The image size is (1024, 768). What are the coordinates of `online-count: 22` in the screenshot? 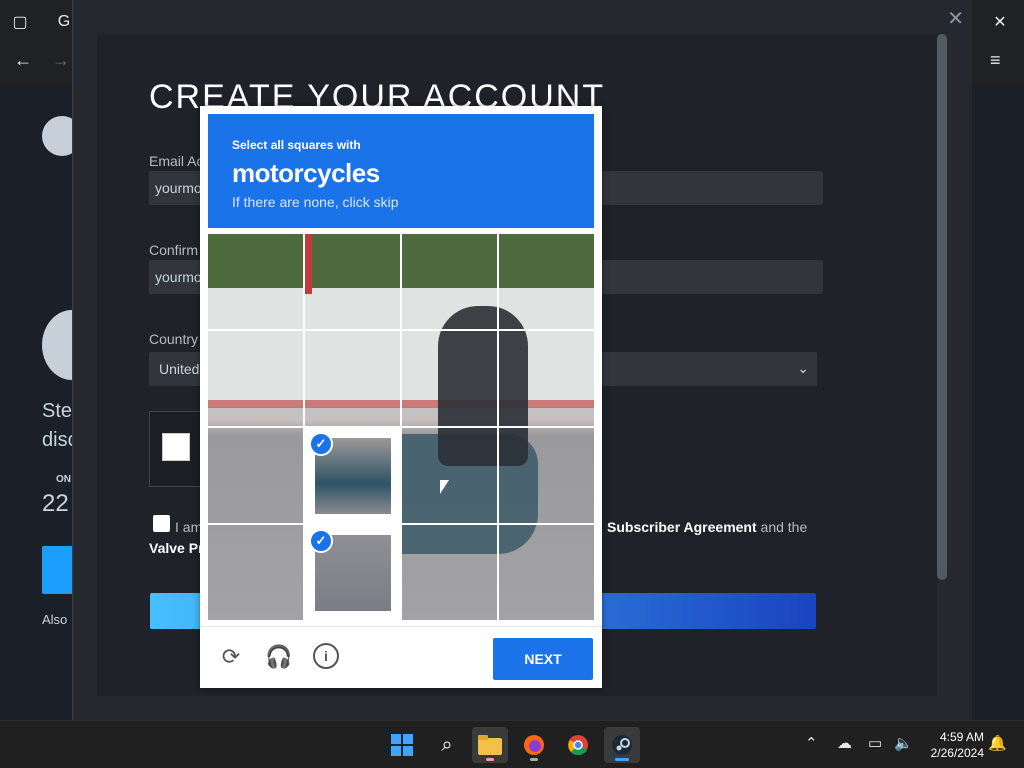 It's located at (55, 503).